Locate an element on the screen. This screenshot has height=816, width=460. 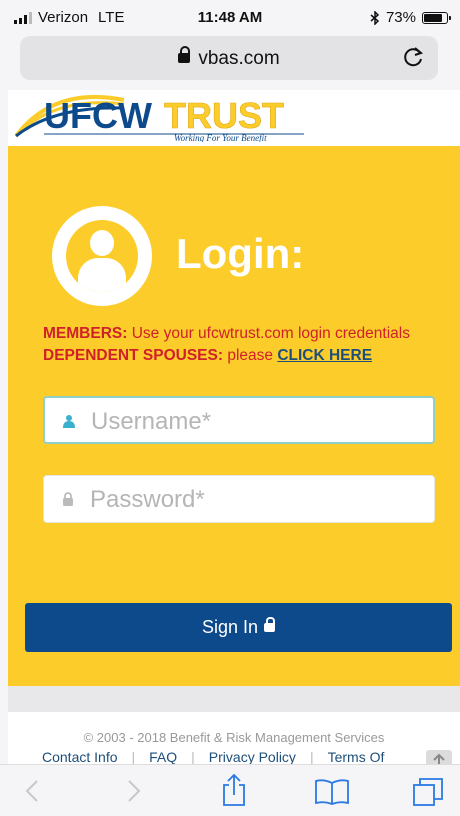
spouses-label: DEPENDENT SPOUSES: is located at coordinates (133, 355).